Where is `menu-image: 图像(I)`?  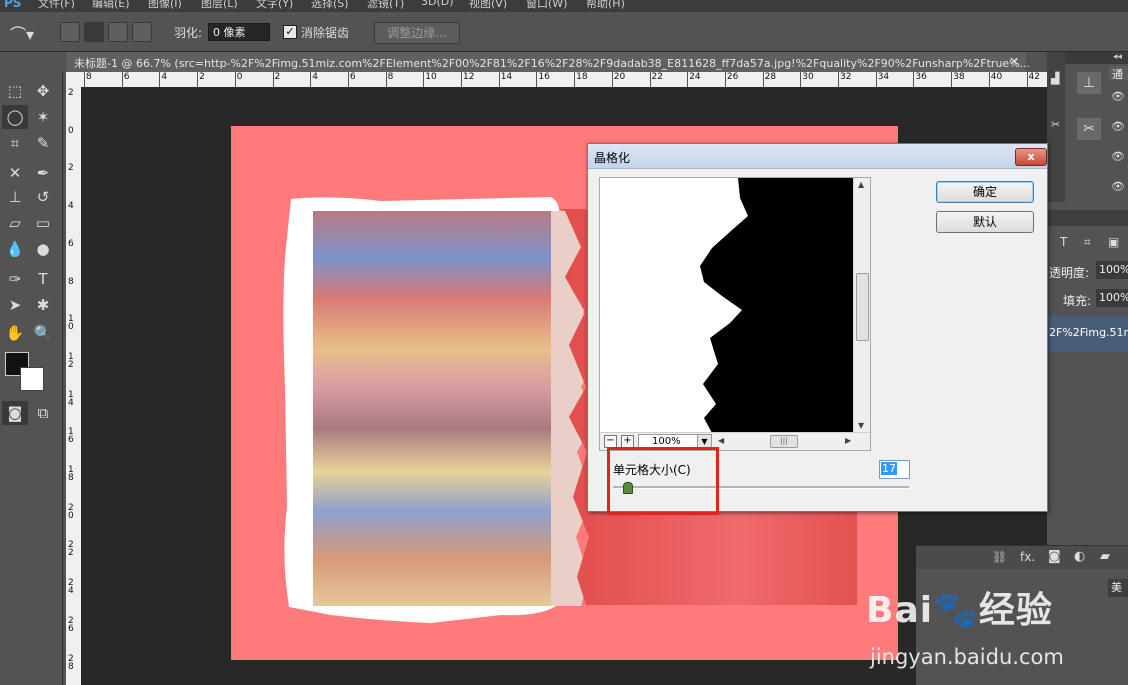 menu-image: 图像(I) is located at coordinates (165, 5).